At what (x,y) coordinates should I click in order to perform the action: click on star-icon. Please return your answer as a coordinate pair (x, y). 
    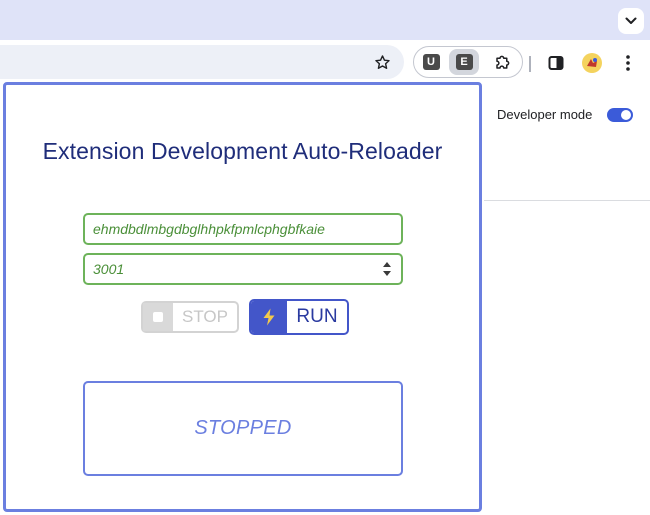
    Looking at the image, I should click on (382, 61).